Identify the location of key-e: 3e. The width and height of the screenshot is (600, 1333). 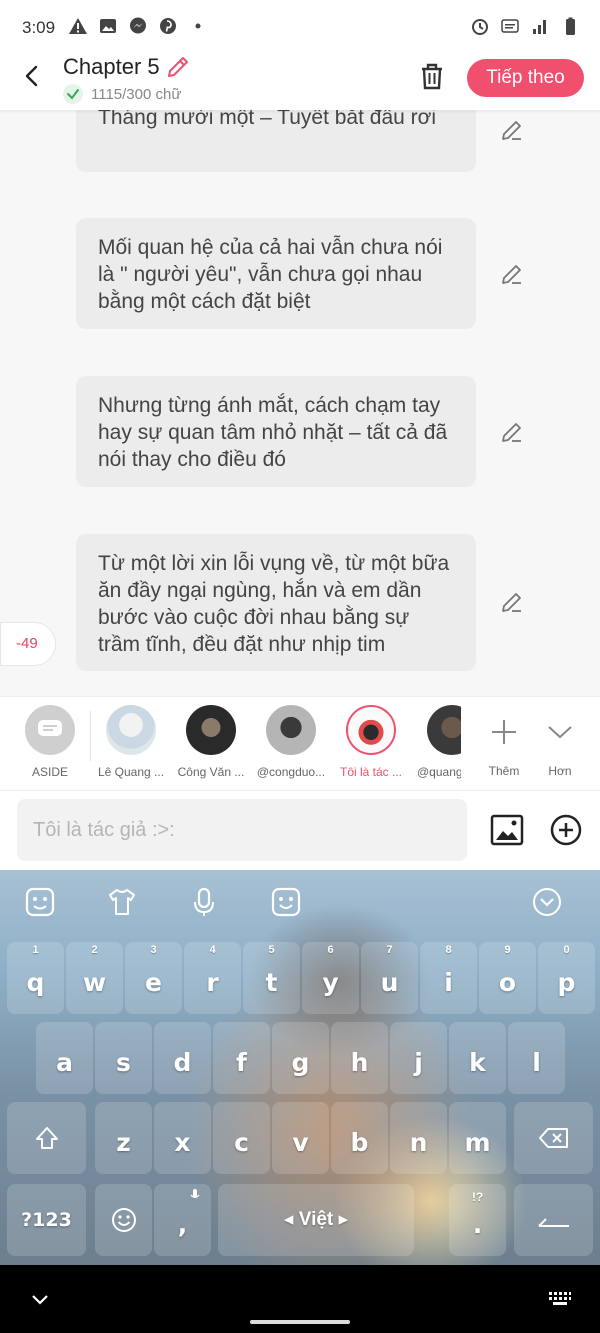
(153, 978).